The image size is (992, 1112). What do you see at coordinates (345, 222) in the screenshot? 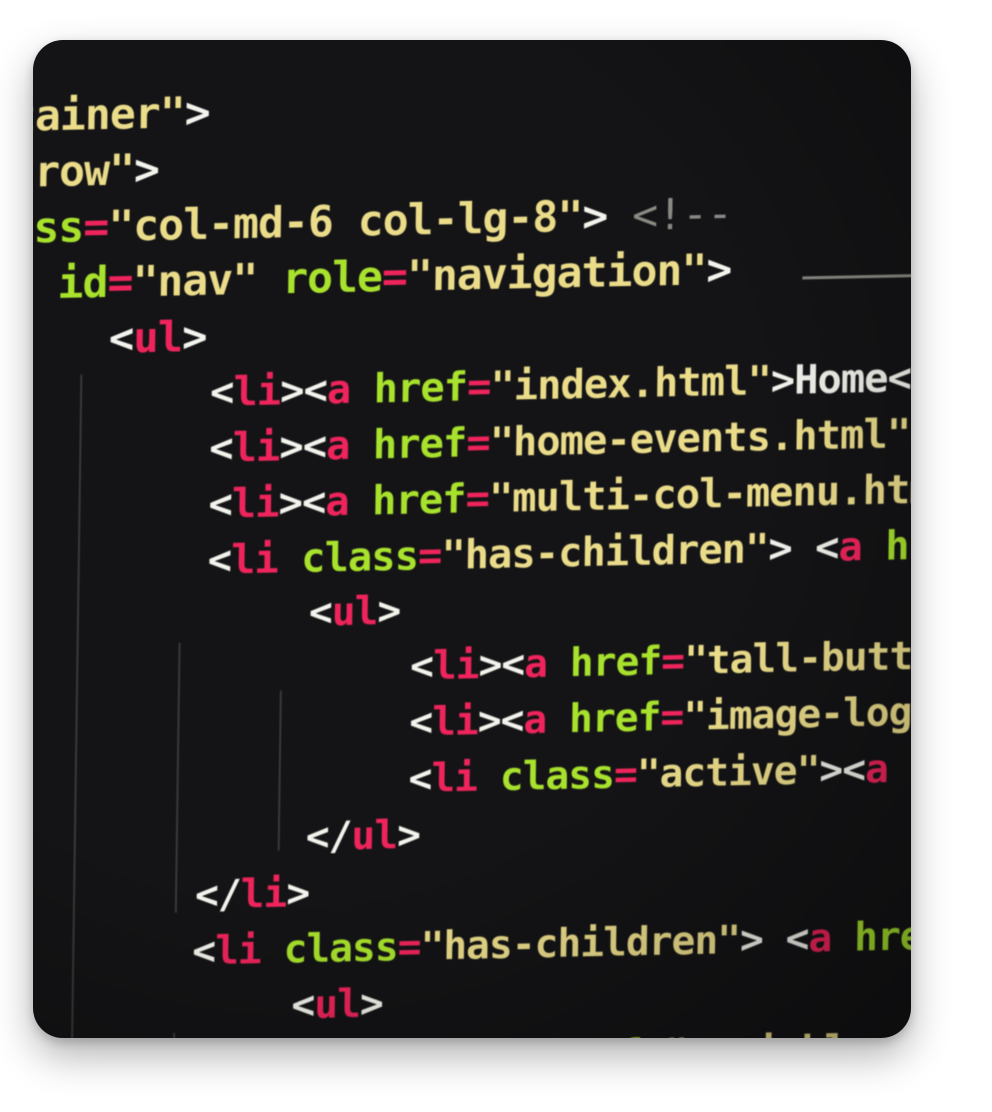
I see `code-token: "col-md-6 col-lg-8"` at bounding box center [345, 222].